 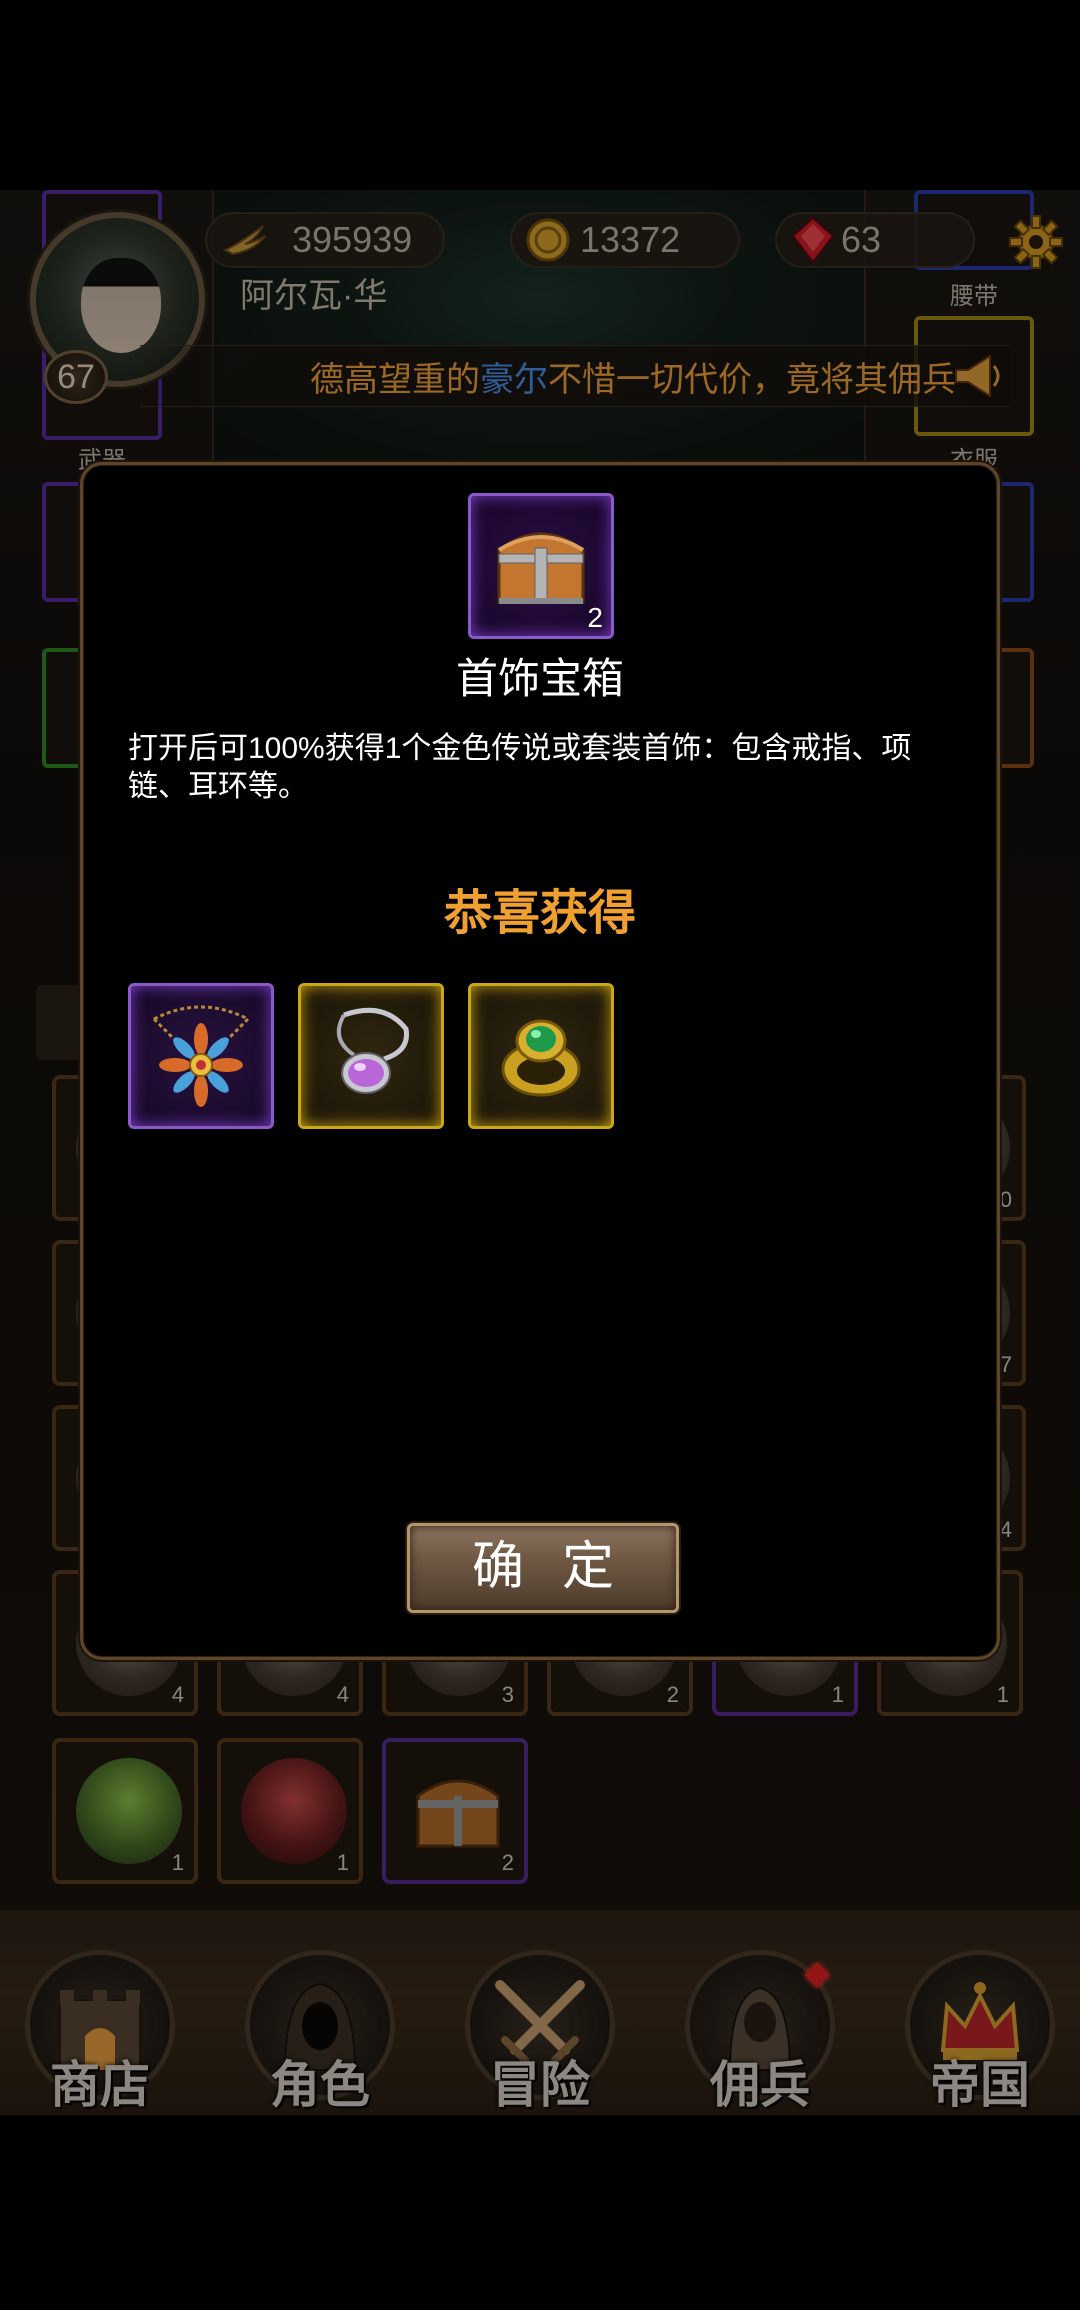 I want to click on treasure-chest-icon, so click(x=541, y=568).